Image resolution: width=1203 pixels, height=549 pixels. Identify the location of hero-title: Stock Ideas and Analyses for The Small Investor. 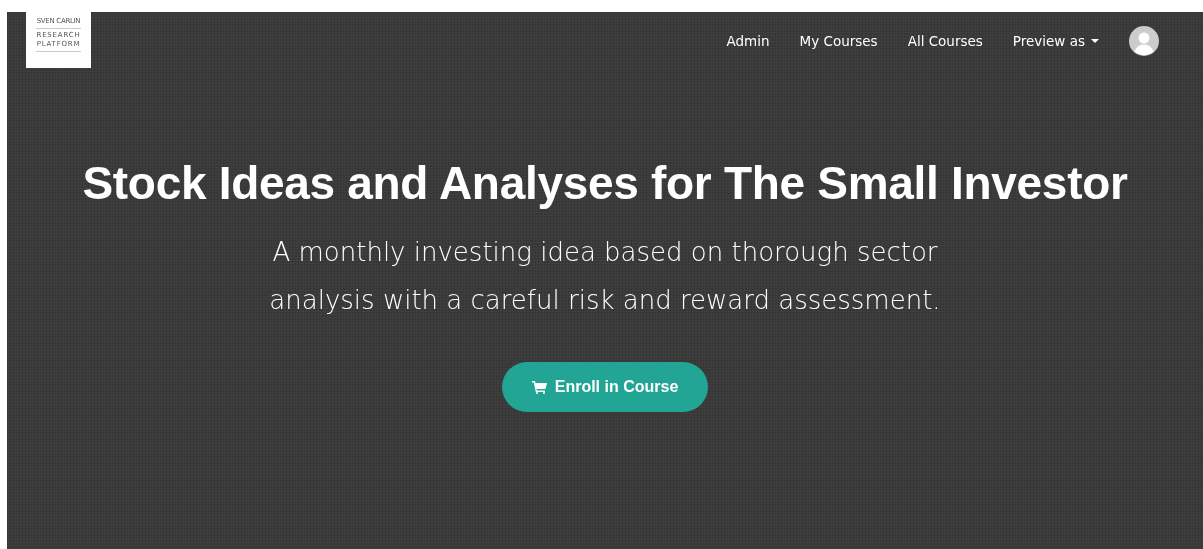
(605, 183).